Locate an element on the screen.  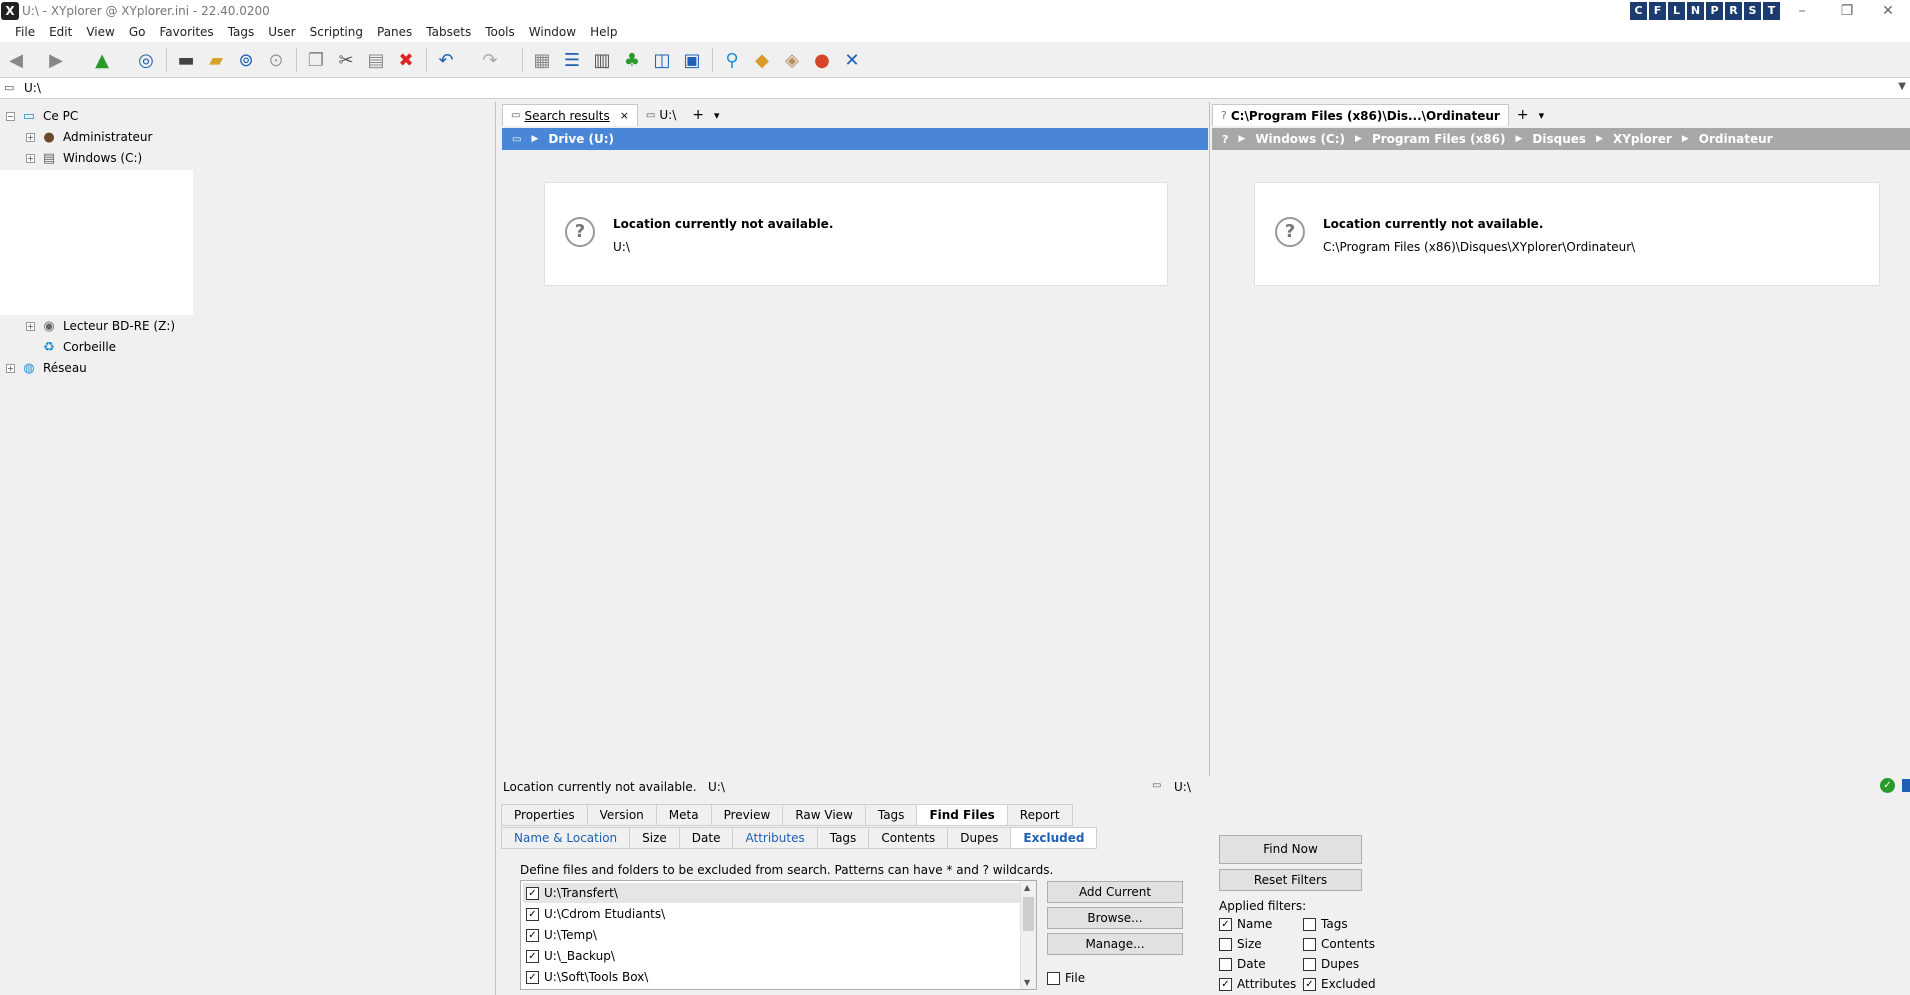
target-icon: ◎ is located at coordinates (146, 60).